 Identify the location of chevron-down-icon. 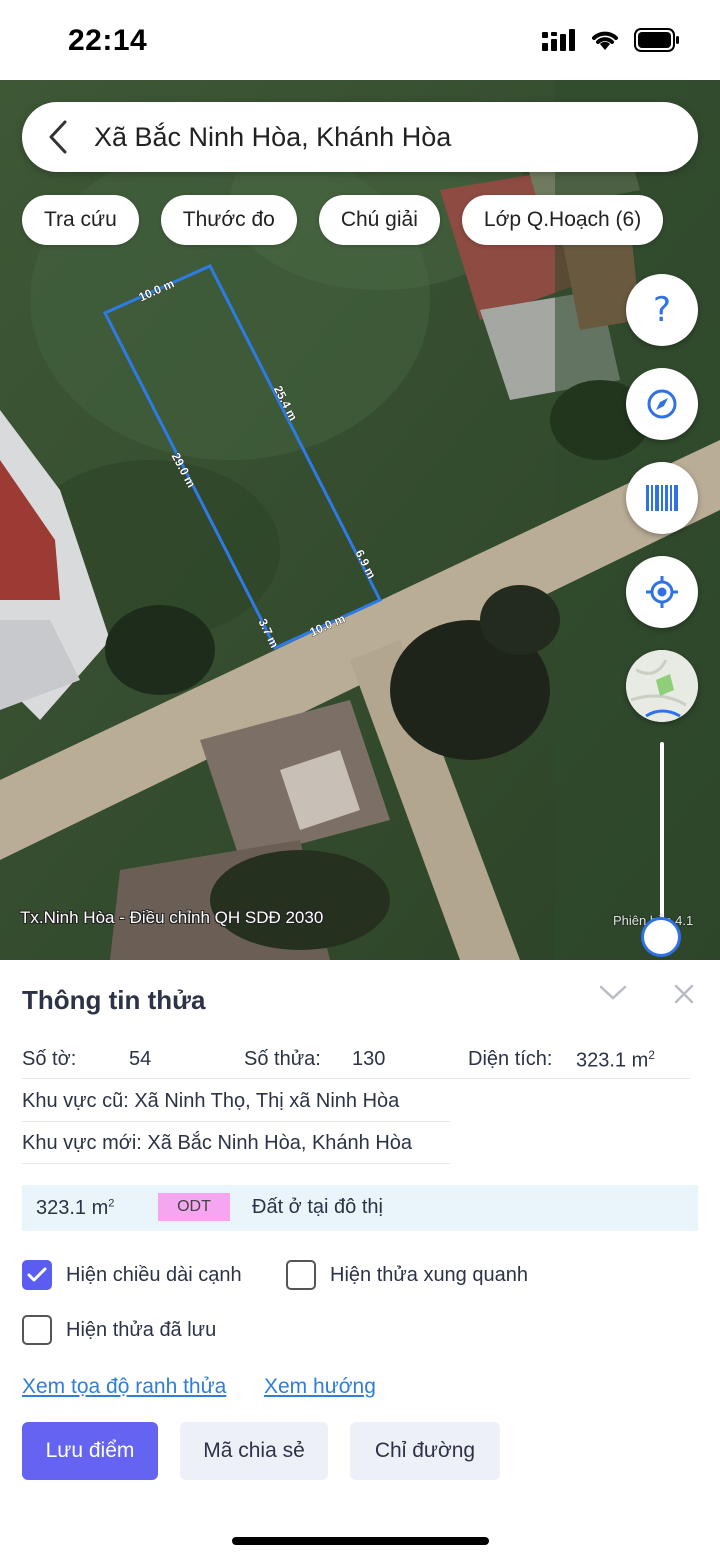
(613, 992).